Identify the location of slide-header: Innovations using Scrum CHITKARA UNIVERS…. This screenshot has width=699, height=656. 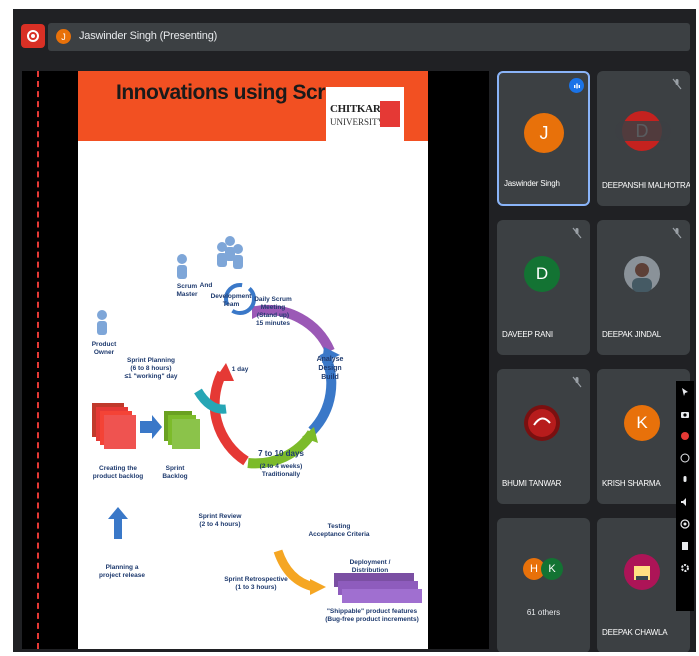
(253, 106).